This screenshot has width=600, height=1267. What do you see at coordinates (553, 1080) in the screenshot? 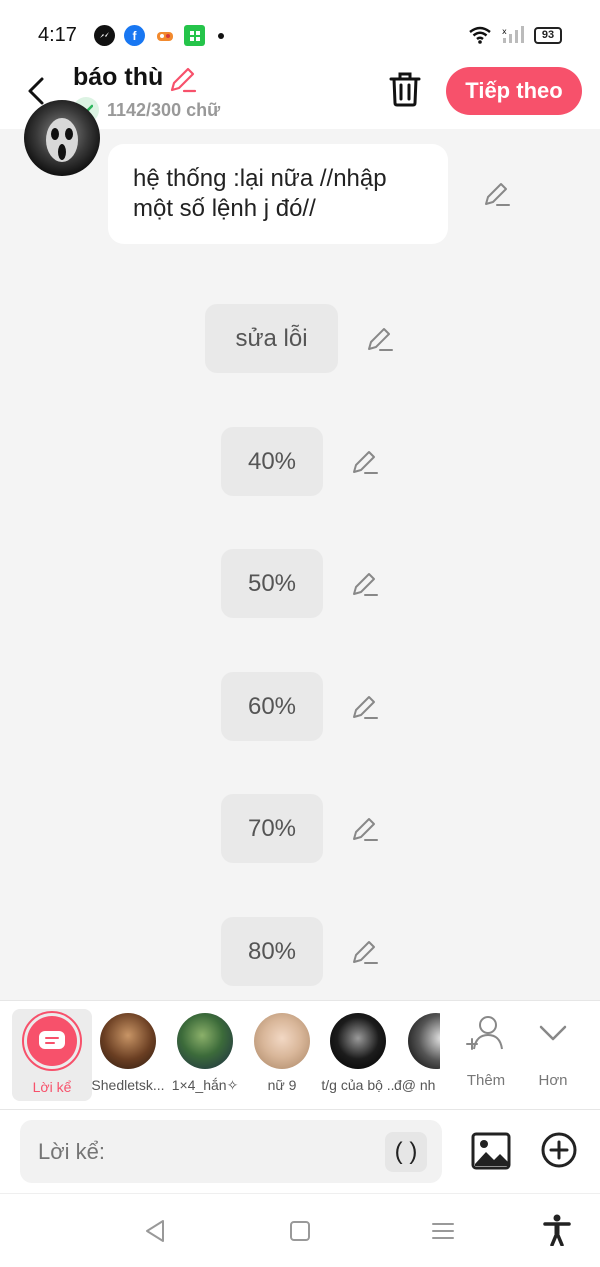
I see `less-label: Hơn` at bounding box center [553, 1080].